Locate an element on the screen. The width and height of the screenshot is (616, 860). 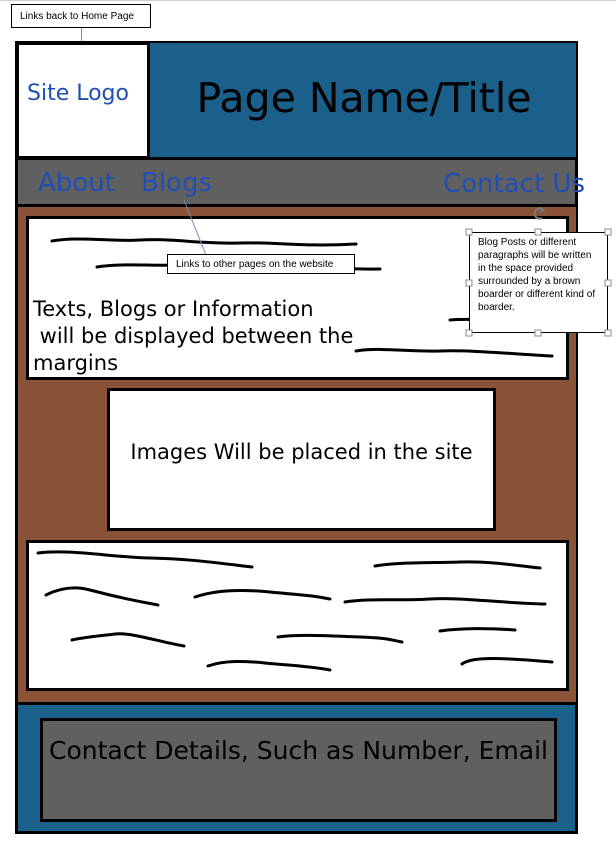
rotate-handle-icon is located at coordinates (539, 213).